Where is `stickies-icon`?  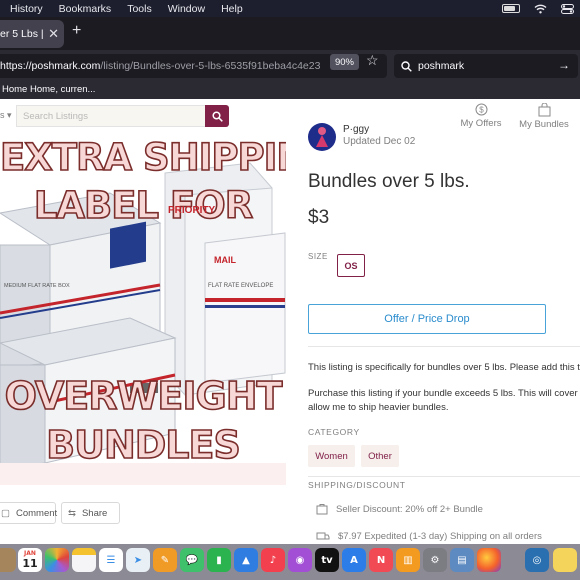
stickies-icon is located at coordinates (565, 560).